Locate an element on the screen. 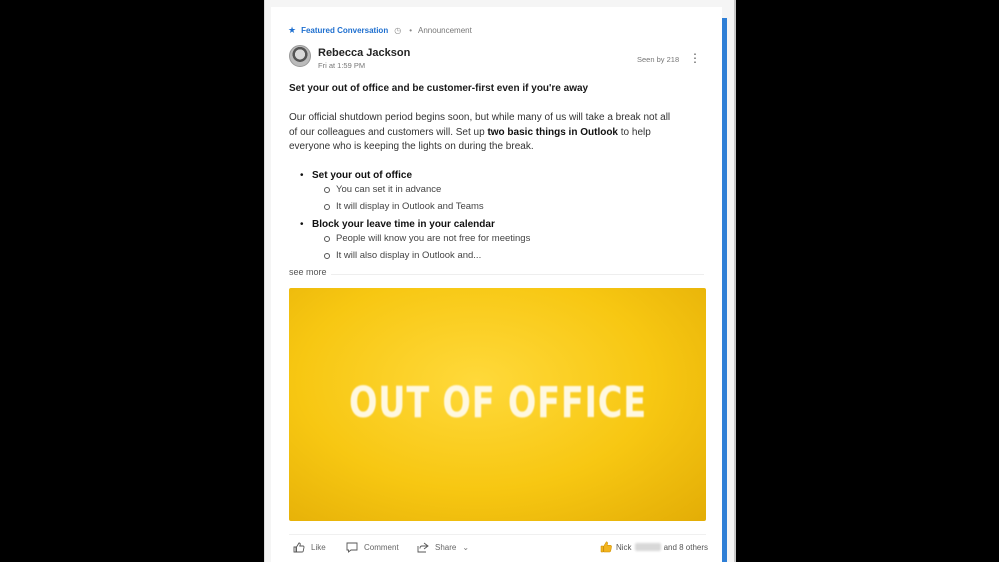 The width and height of the screenshot is (999, 562). author-name: Rebecca Jackson is located at coordinates (364, 53).